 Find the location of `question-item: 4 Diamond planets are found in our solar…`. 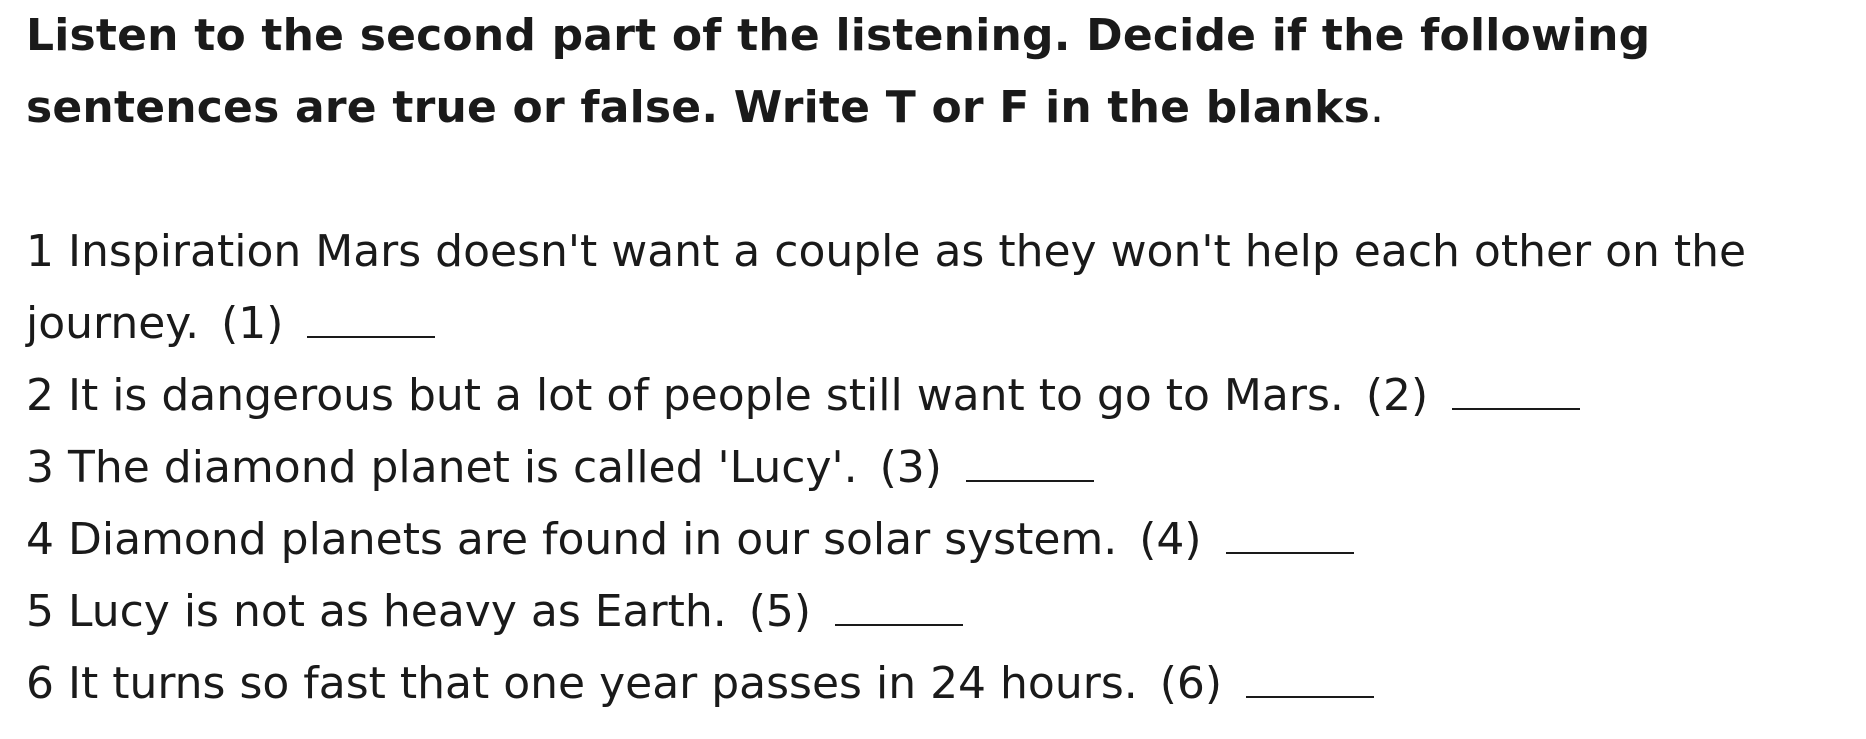

question-item: 4 Diamond planets are found in our solar… is located at coordinates (936, 540).